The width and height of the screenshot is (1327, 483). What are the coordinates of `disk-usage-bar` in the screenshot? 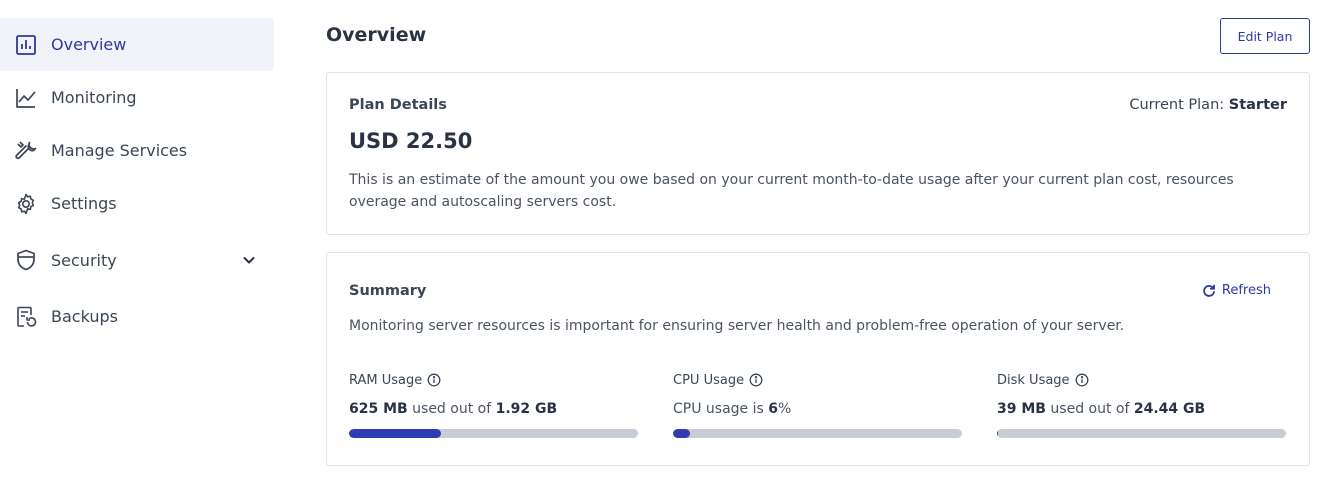 It's located at (1141, 433).